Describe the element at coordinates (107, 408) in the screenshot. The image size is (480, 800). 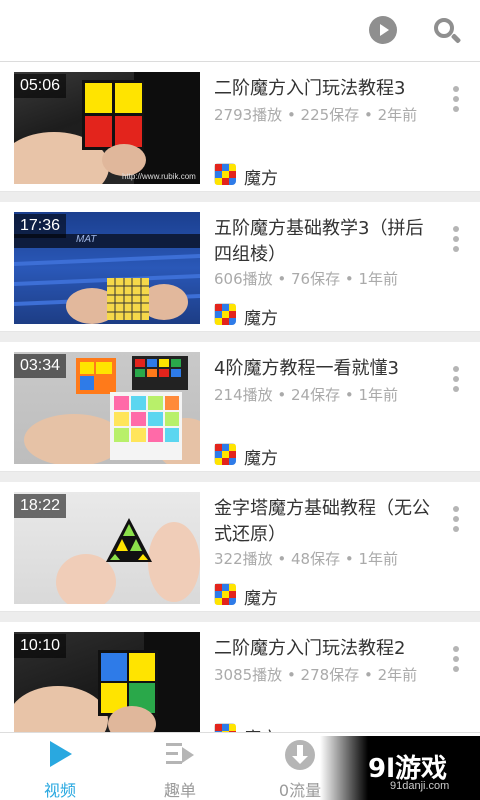
I see `video-thumbnail: 03:34` at that location.